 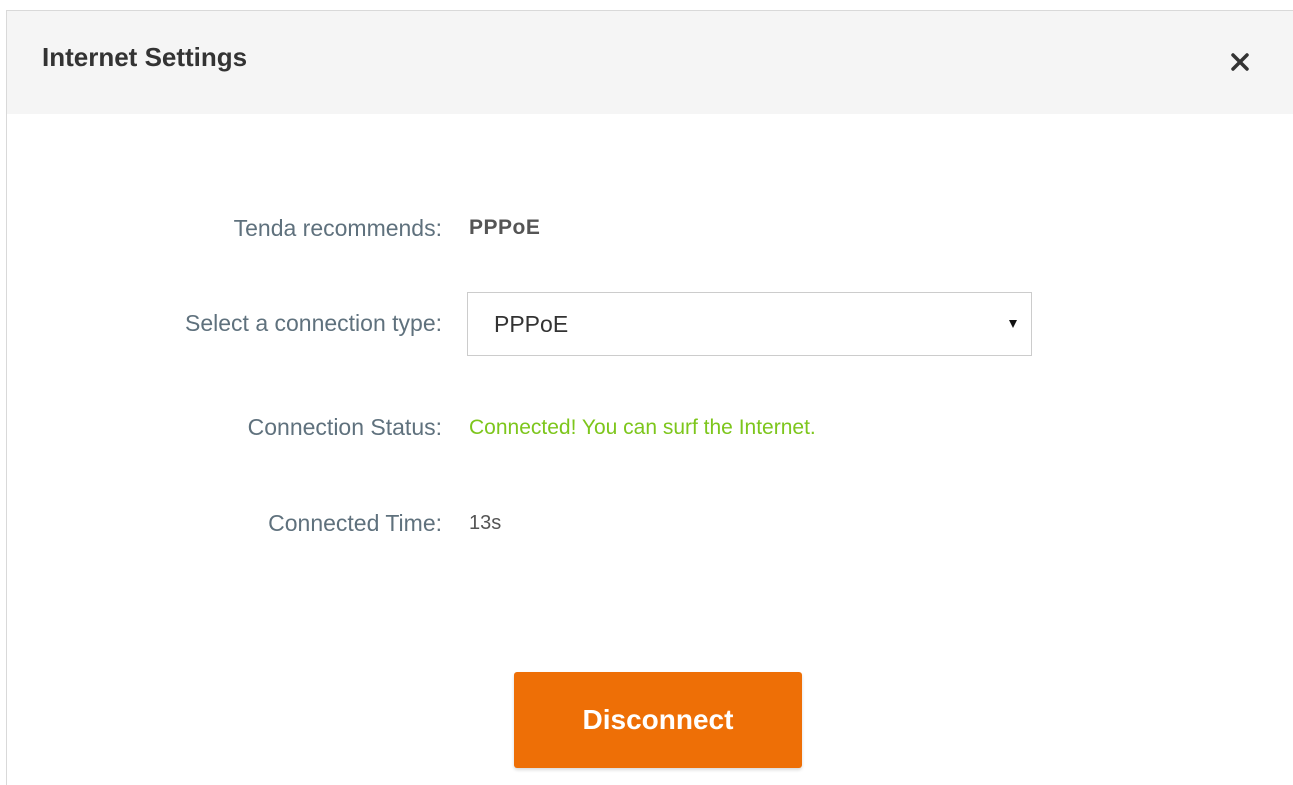 I want to click on connection-status-label: Connection Status:, so click(x=344, y=427).